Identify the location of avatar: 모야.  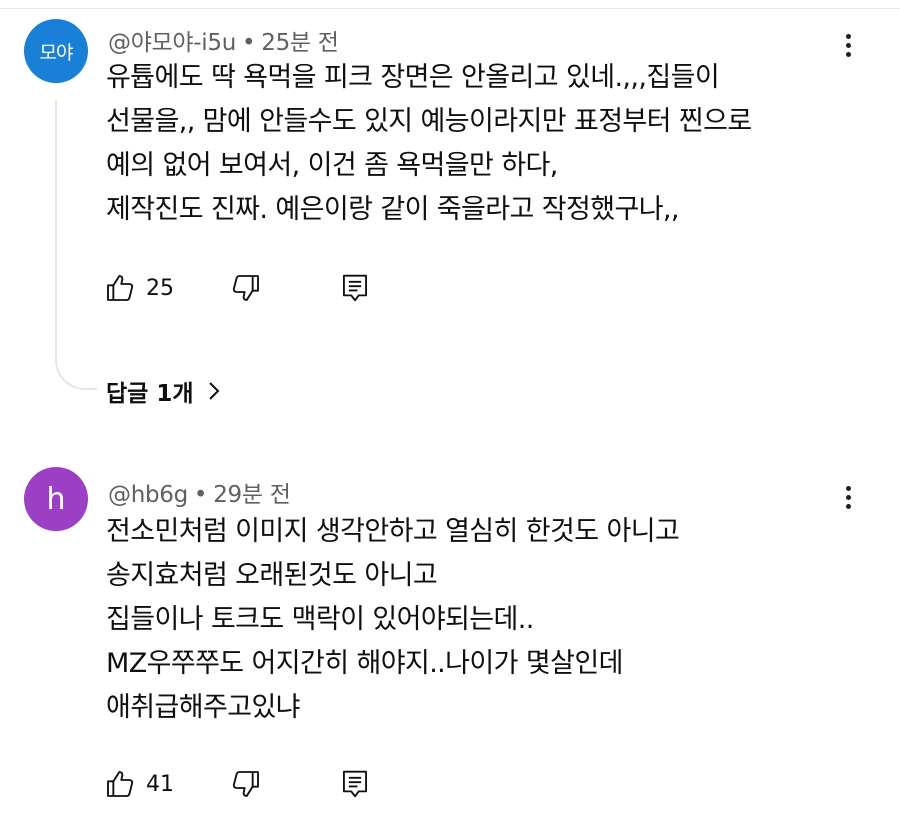
(56, 51).